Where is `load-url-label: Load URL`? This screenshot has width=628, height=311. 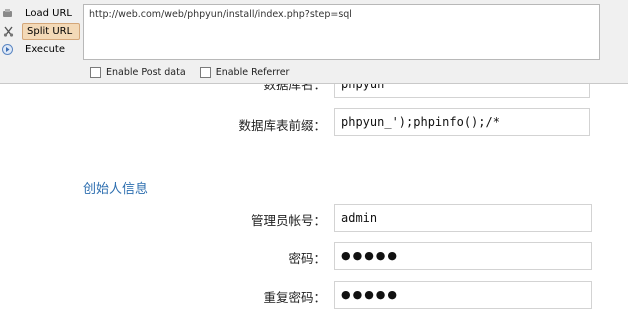 load-url-label: Load URL is located at coordinates (49, 13).